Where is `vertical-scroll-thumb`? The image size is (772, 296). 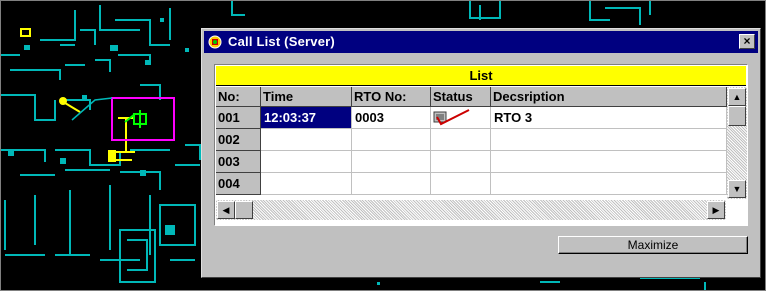
vertical-scroll-thumb is located at coordinates (737, 116).